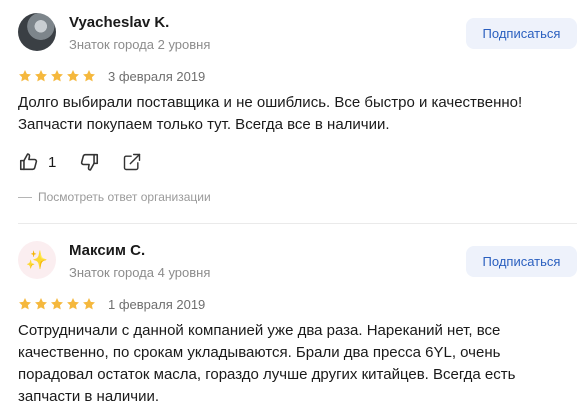 The image size is (585, 410). Describe the element at coordinates (25, 197) in the screenshot. I see `org-answer-line` at that location.